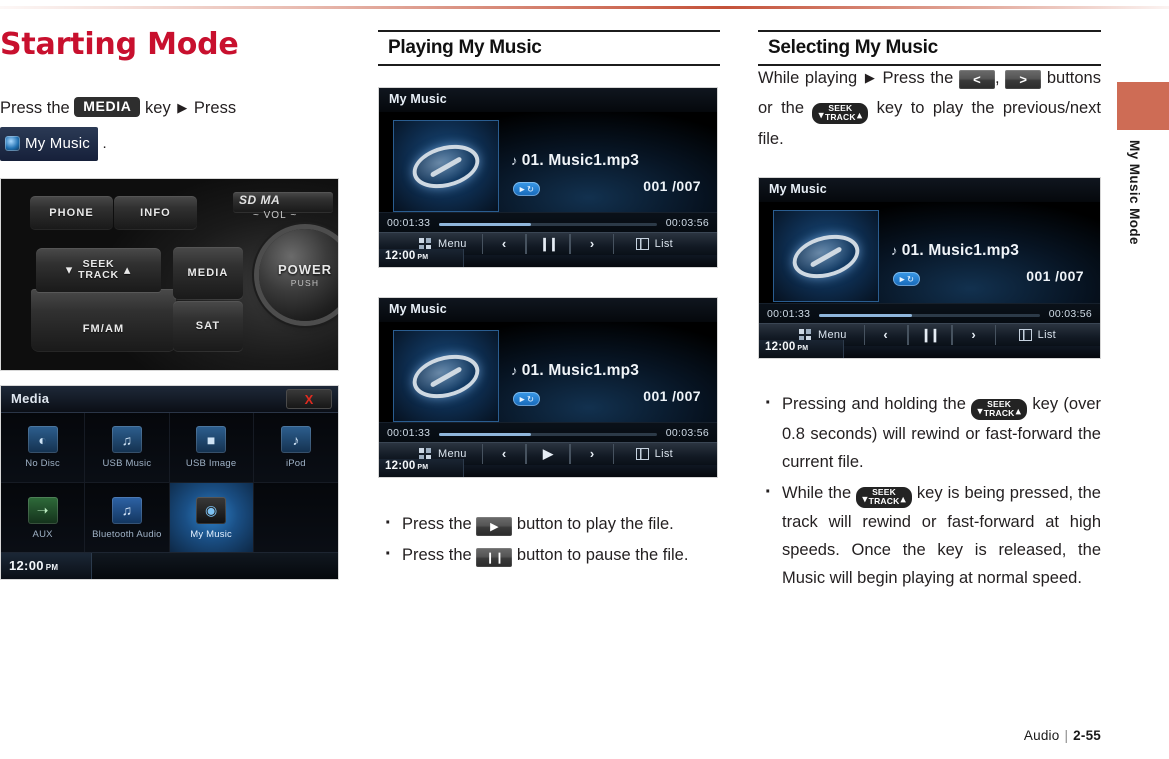  What do you see at coordinates (49, 144) in the screenshot?
I see `my-music-menu-badge: My Music` at bounding box center [49, 144].